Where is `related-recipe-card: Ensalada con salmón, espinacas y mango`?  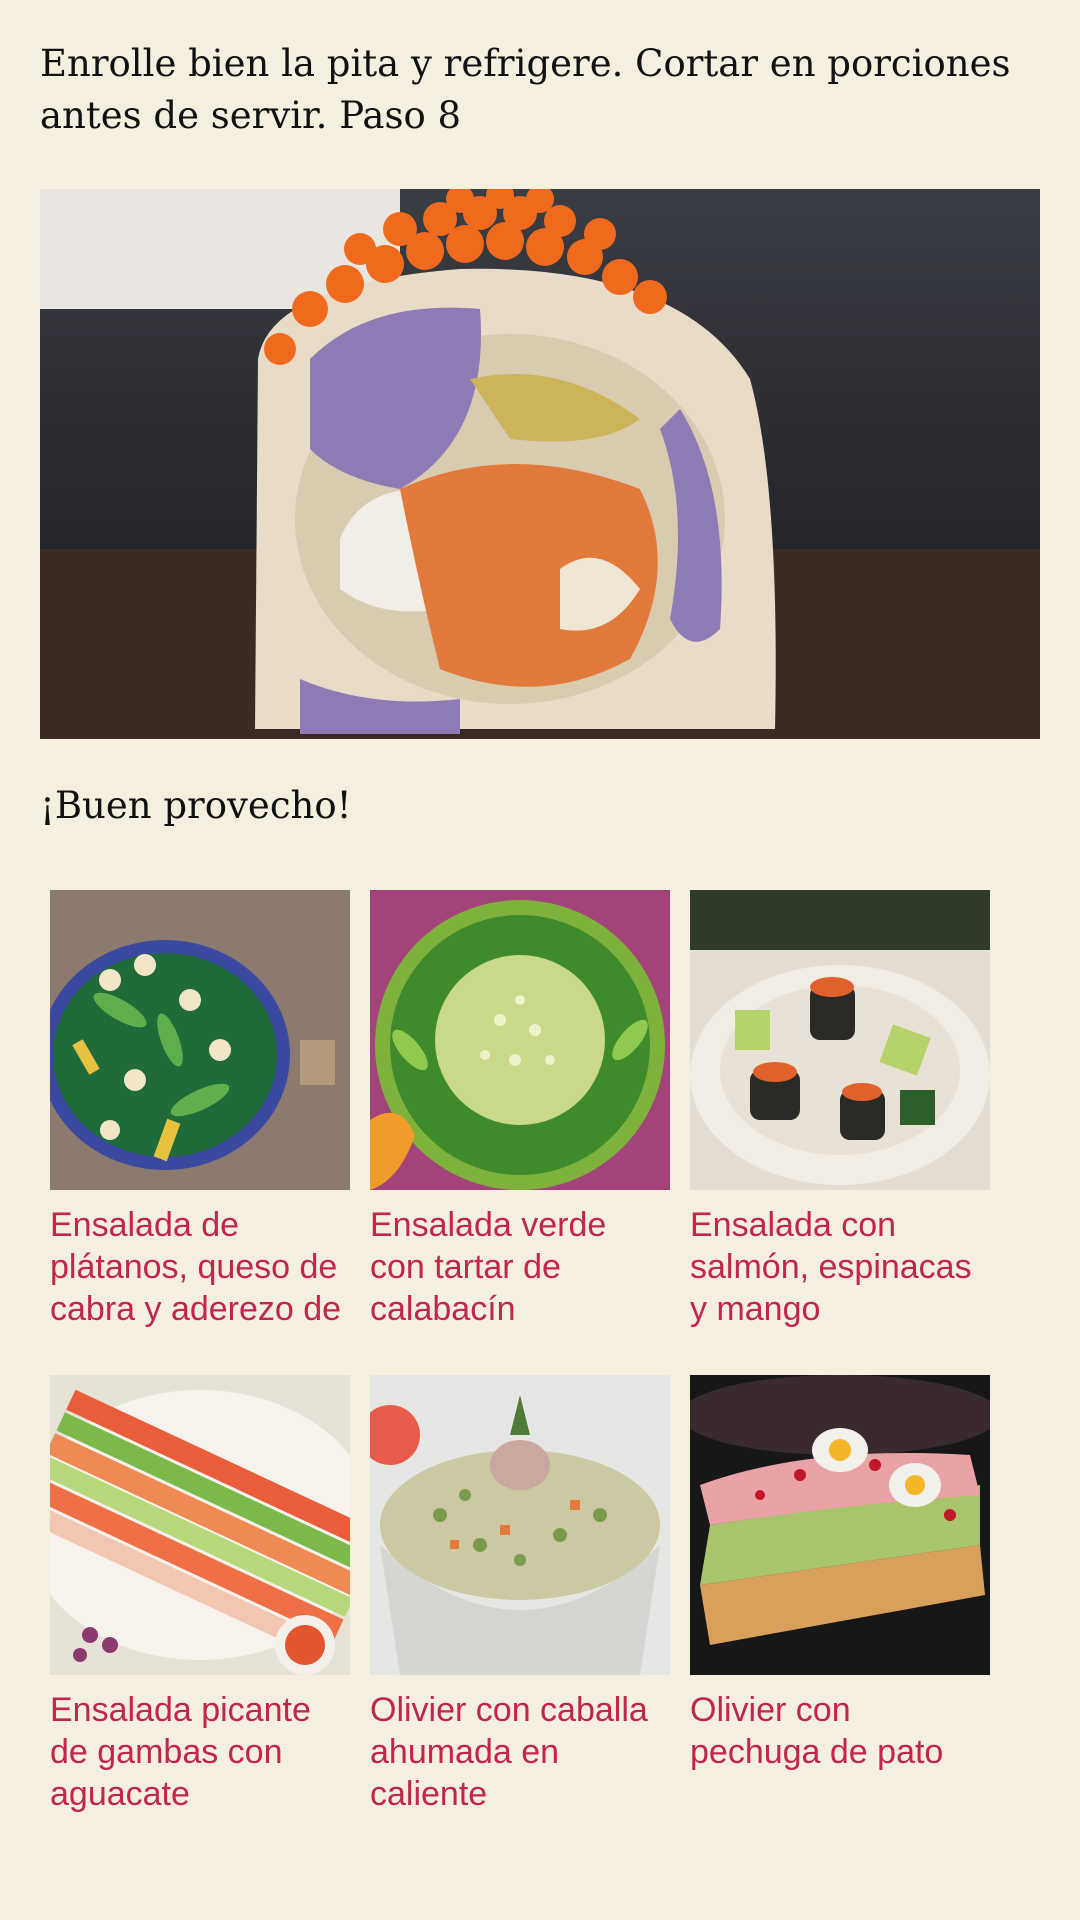 related-recipe-card: Ensalada con salmón, espinacas y mango is located at coordinates (840, 1110).